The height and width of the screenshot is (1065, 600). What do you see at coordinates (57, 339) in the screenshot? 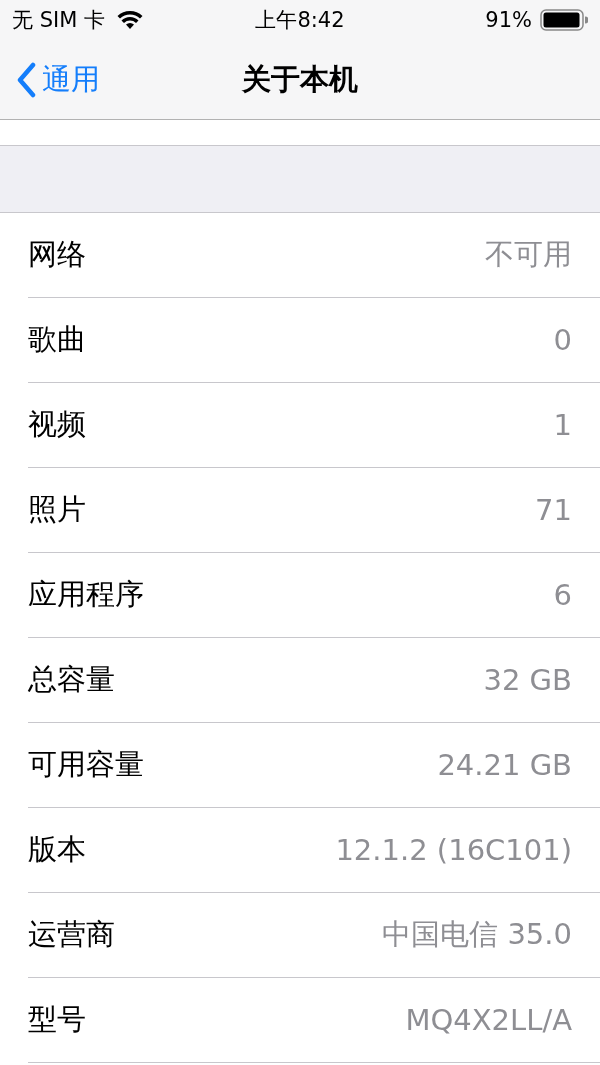
I see `row-label: 歌曲` at bounding box center [57, 339].